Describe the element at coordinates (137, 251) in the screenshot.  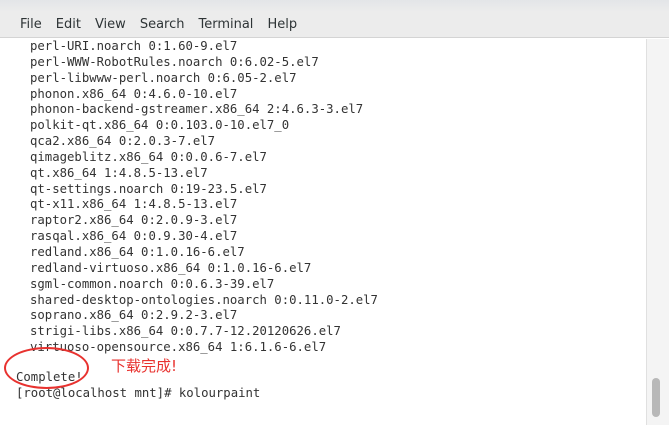
I see `package-line: redland.x86_64 0:1.0.16-6.el7` at that location.